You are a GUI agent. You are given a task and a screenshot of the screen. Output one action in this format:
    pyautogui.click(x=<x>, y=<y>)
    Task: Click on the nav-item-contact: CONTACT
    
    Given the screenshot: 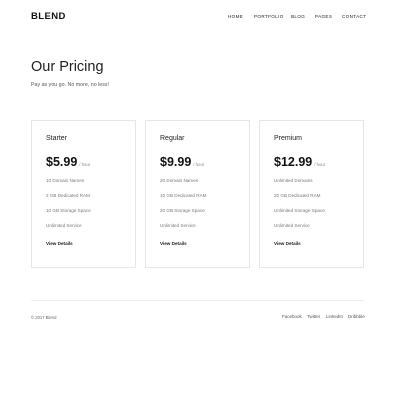 What is the action you would take?
    pyautogui.click(x=354, y=16)
    